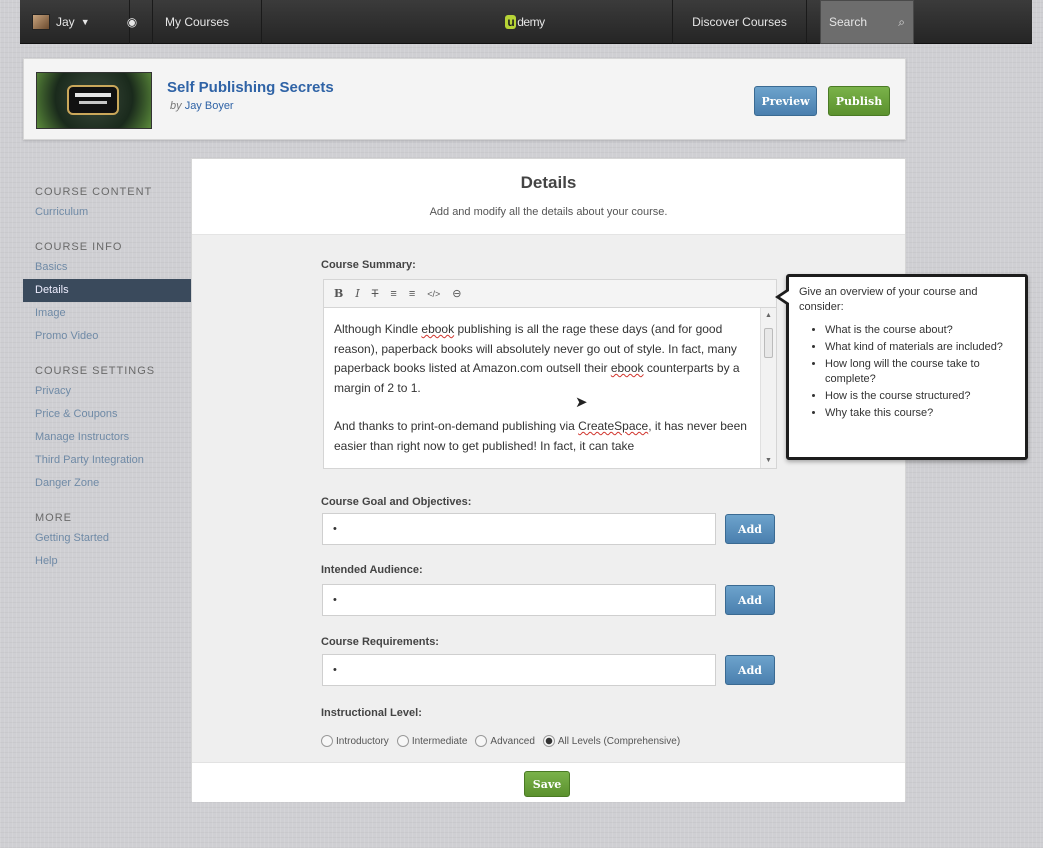 The width and height of the screenshot is (1043, 848). I want to click on sidebar-heading: COURSE CONTENT, so click(94, 192).